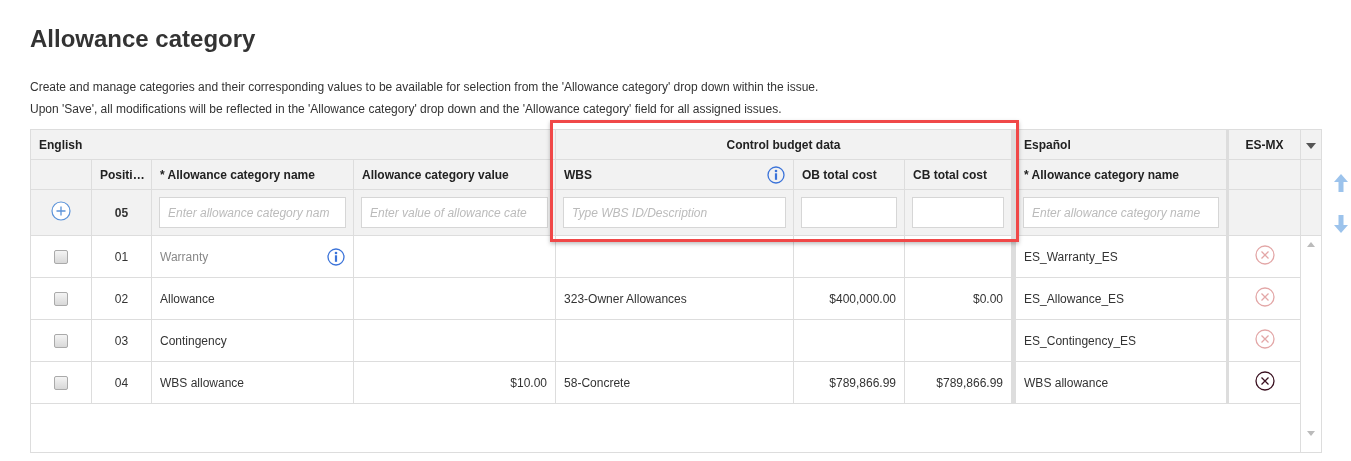  Describe the element at coordinates (184, 256) in the screenshot. I see `table-cell: Warranty` at that location.